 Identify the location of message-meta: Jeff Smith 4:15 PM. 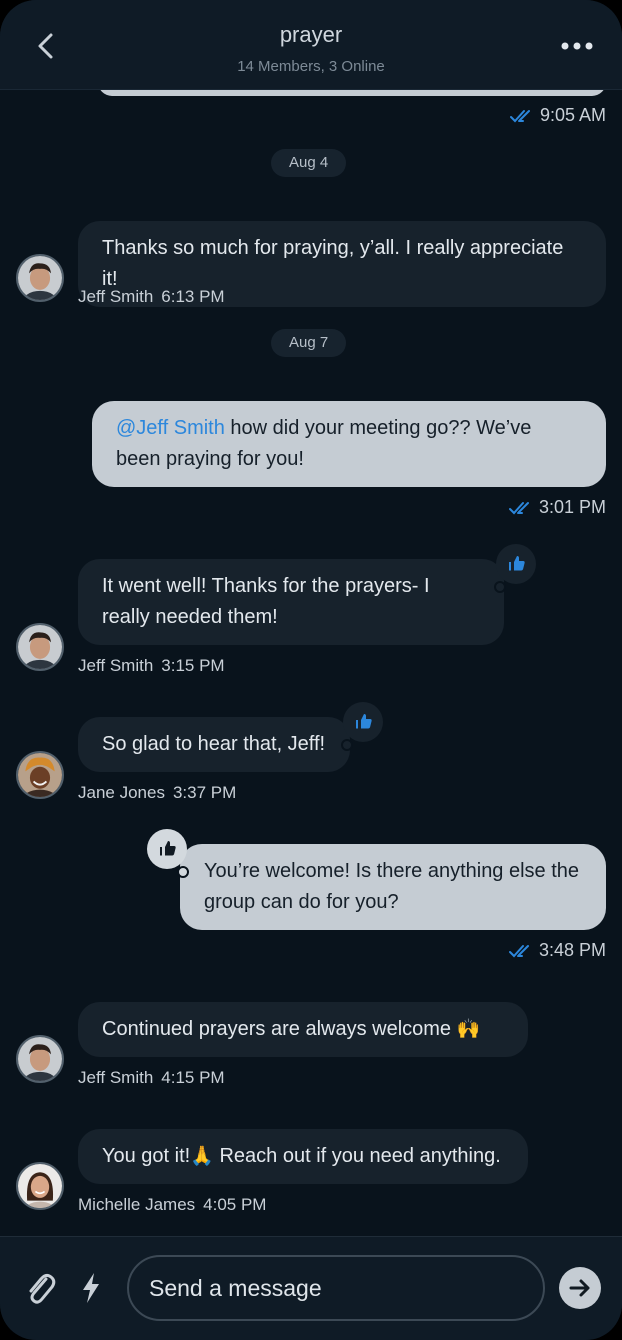
(151, 1078).